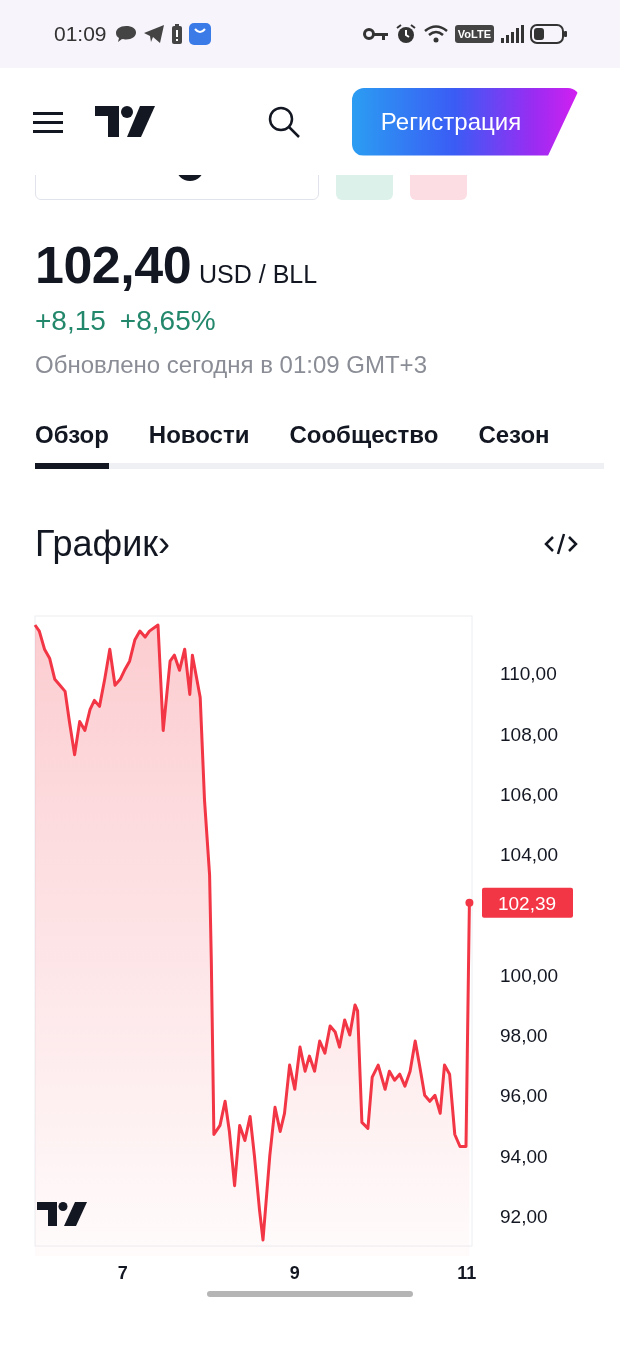  What do you see at coordinates (48, 121) in the screenshot?
I see `menu-icon` at bounding box center [48, 121].